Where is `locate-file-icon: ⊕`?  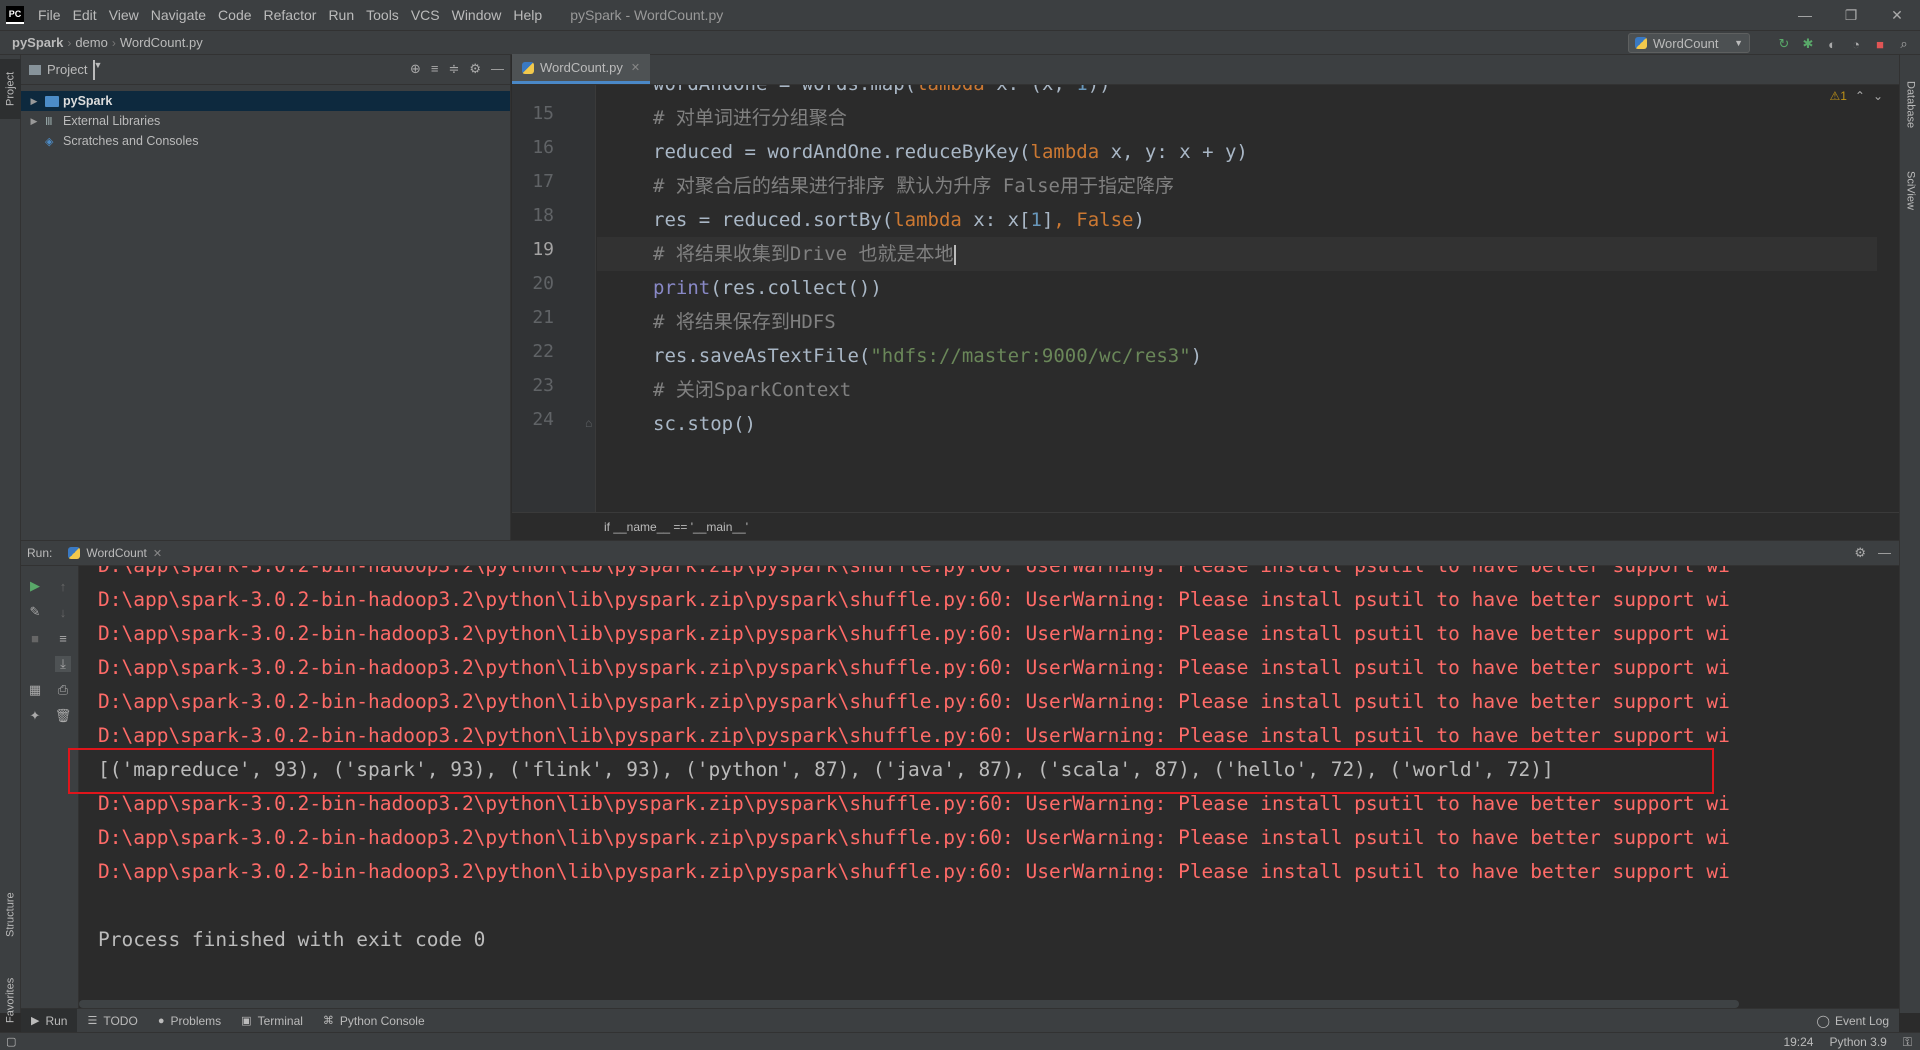 locate-file-icon: ⊕ is located at coordinates (415, 69).